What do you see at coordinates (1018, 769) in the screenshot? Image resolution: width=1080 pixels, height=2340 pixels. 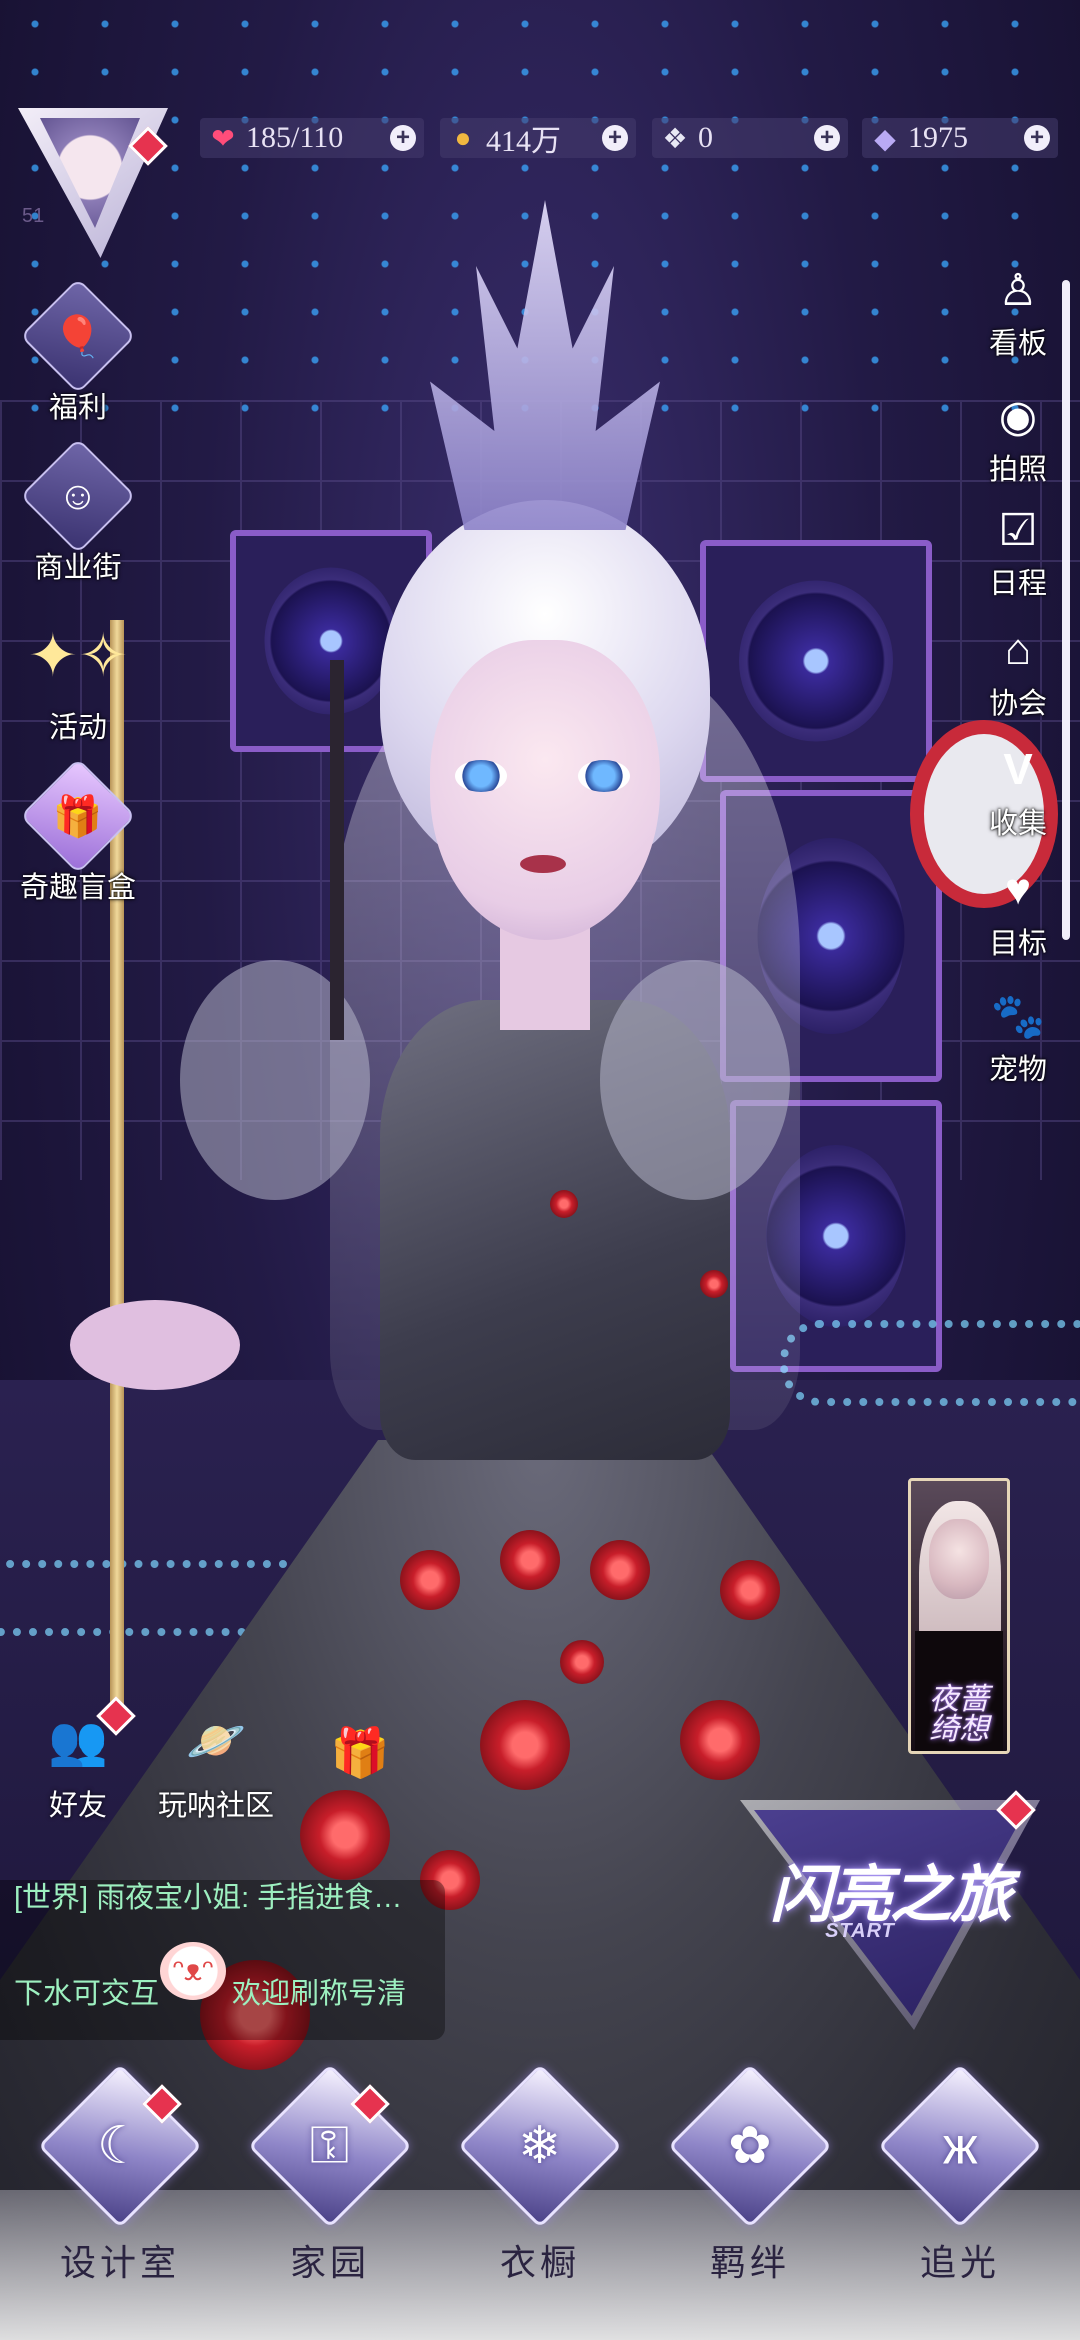 I see `v-badge-icon: V` at bounding box center [1018, 769].